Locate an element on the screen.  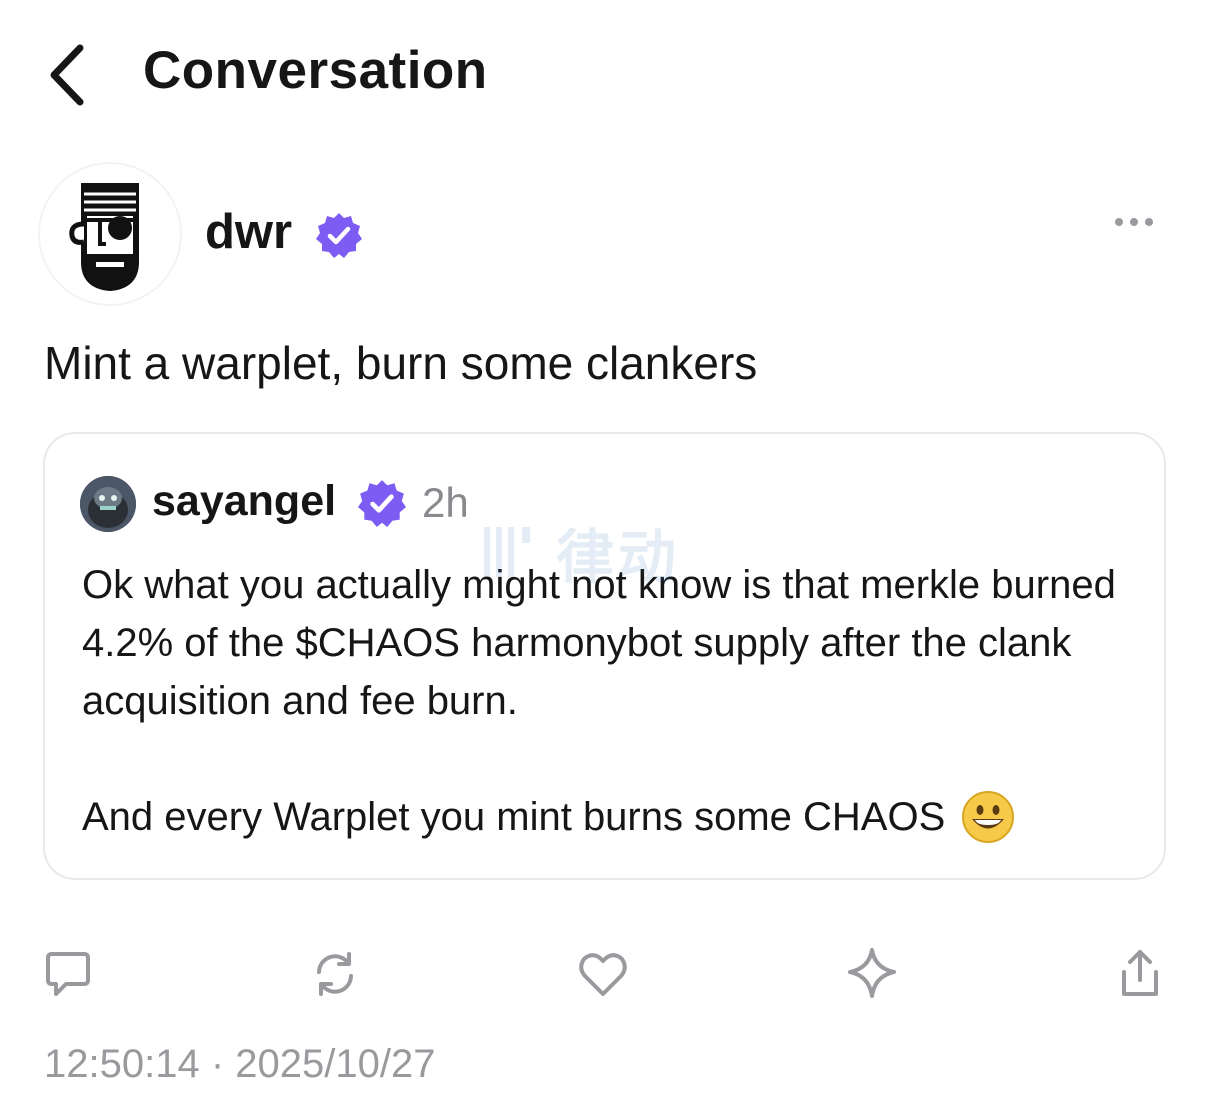
reply-icon is located at coordinates (68, 974).